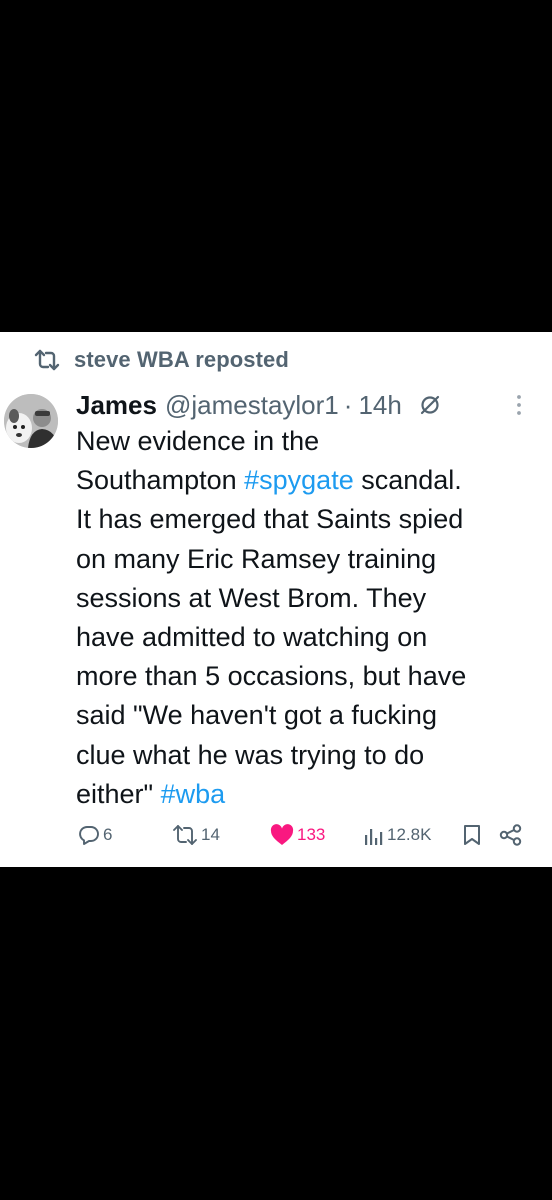 The height and width of the screenshot is (1200, 552). I want to click on post-text-segment: Southampton, so click(160, 480).